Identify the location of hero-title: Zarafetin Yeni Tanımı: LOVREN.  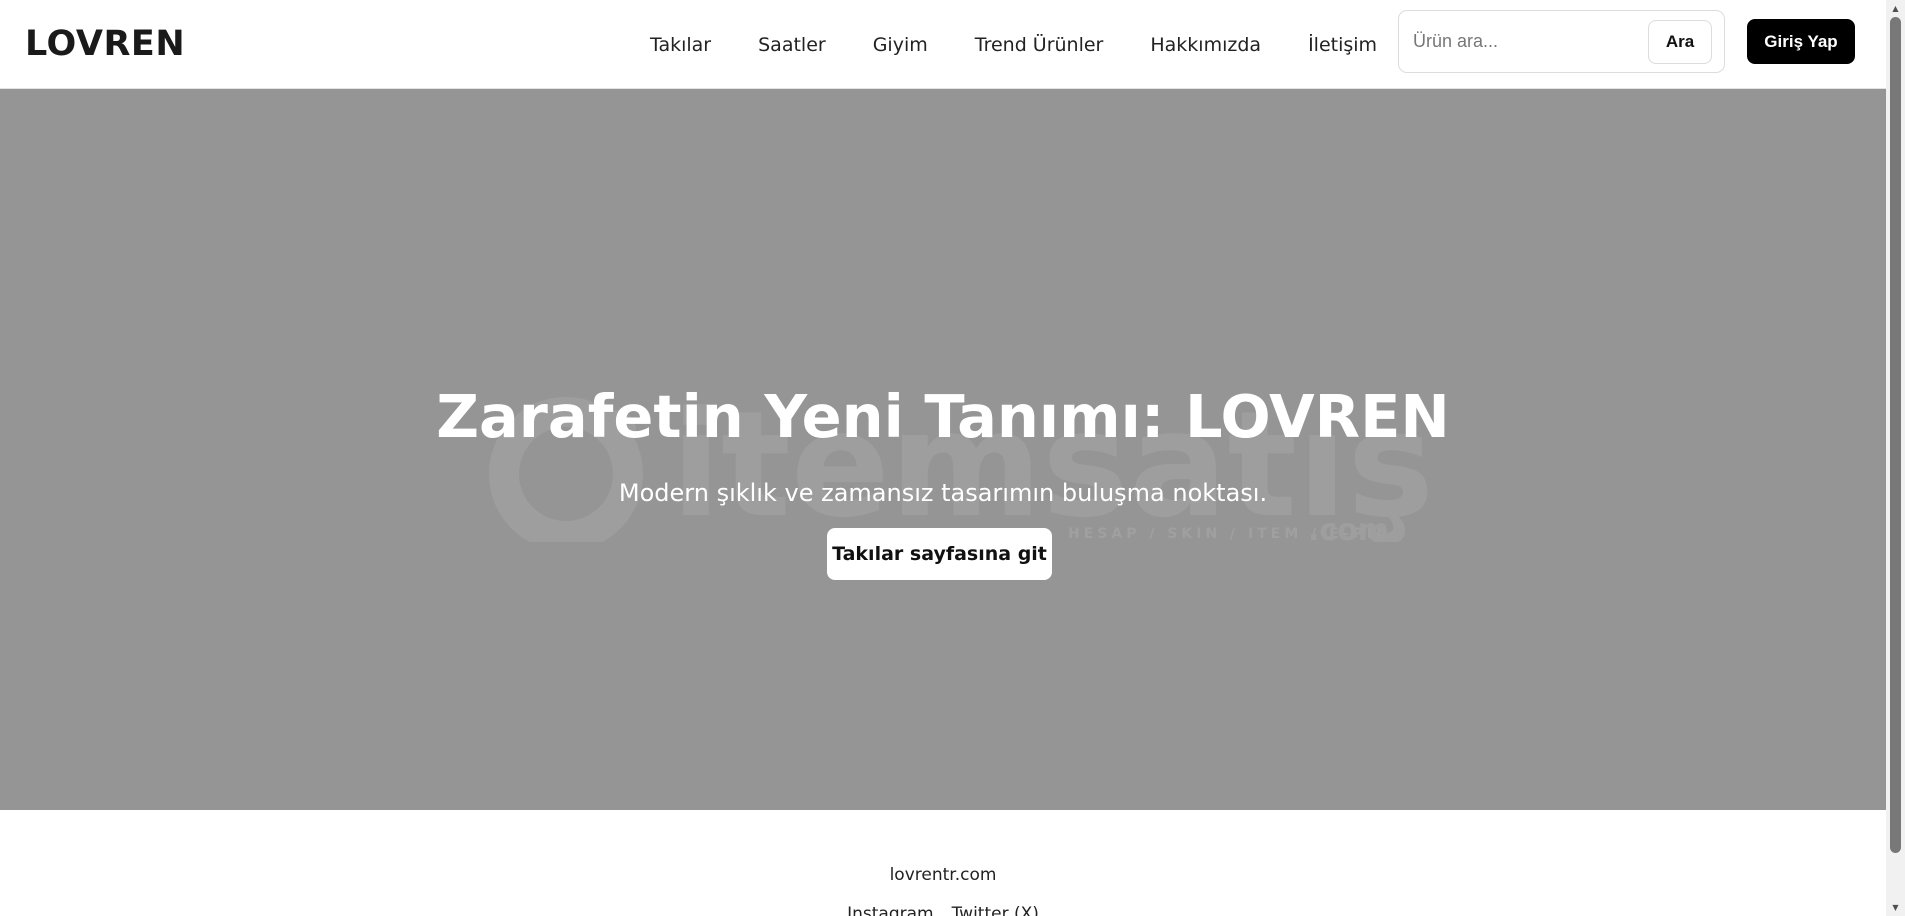
(943, 416).